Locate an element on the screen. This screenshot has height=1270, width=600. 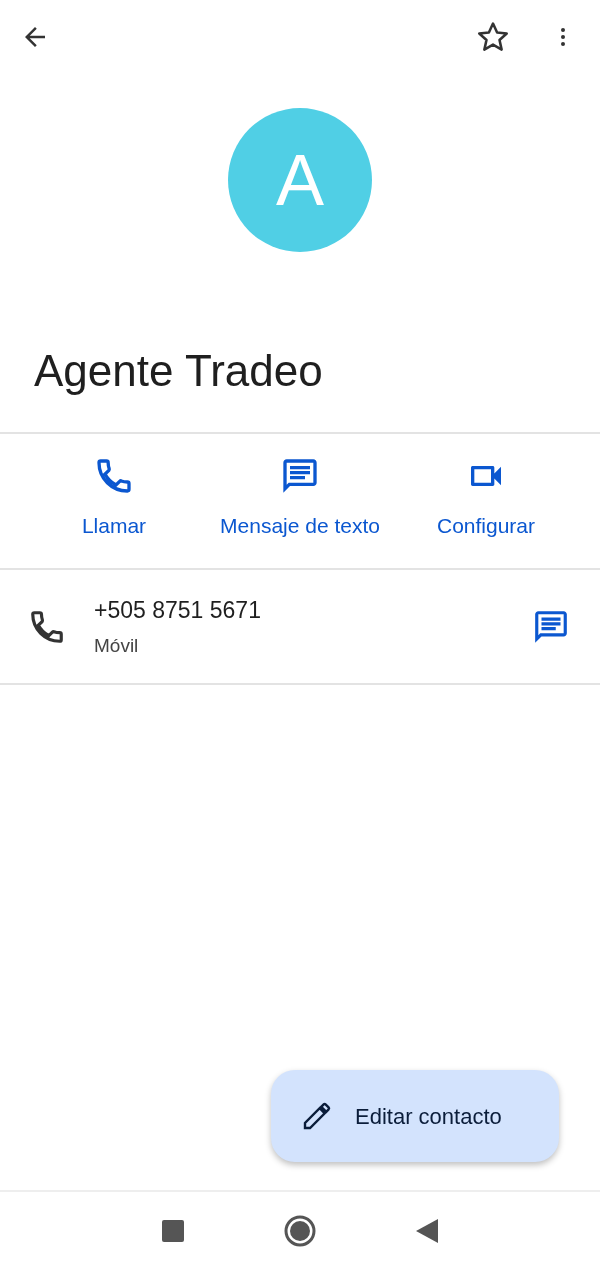
contact-name: Agente Tradeo is located at coordinates (178, 371).